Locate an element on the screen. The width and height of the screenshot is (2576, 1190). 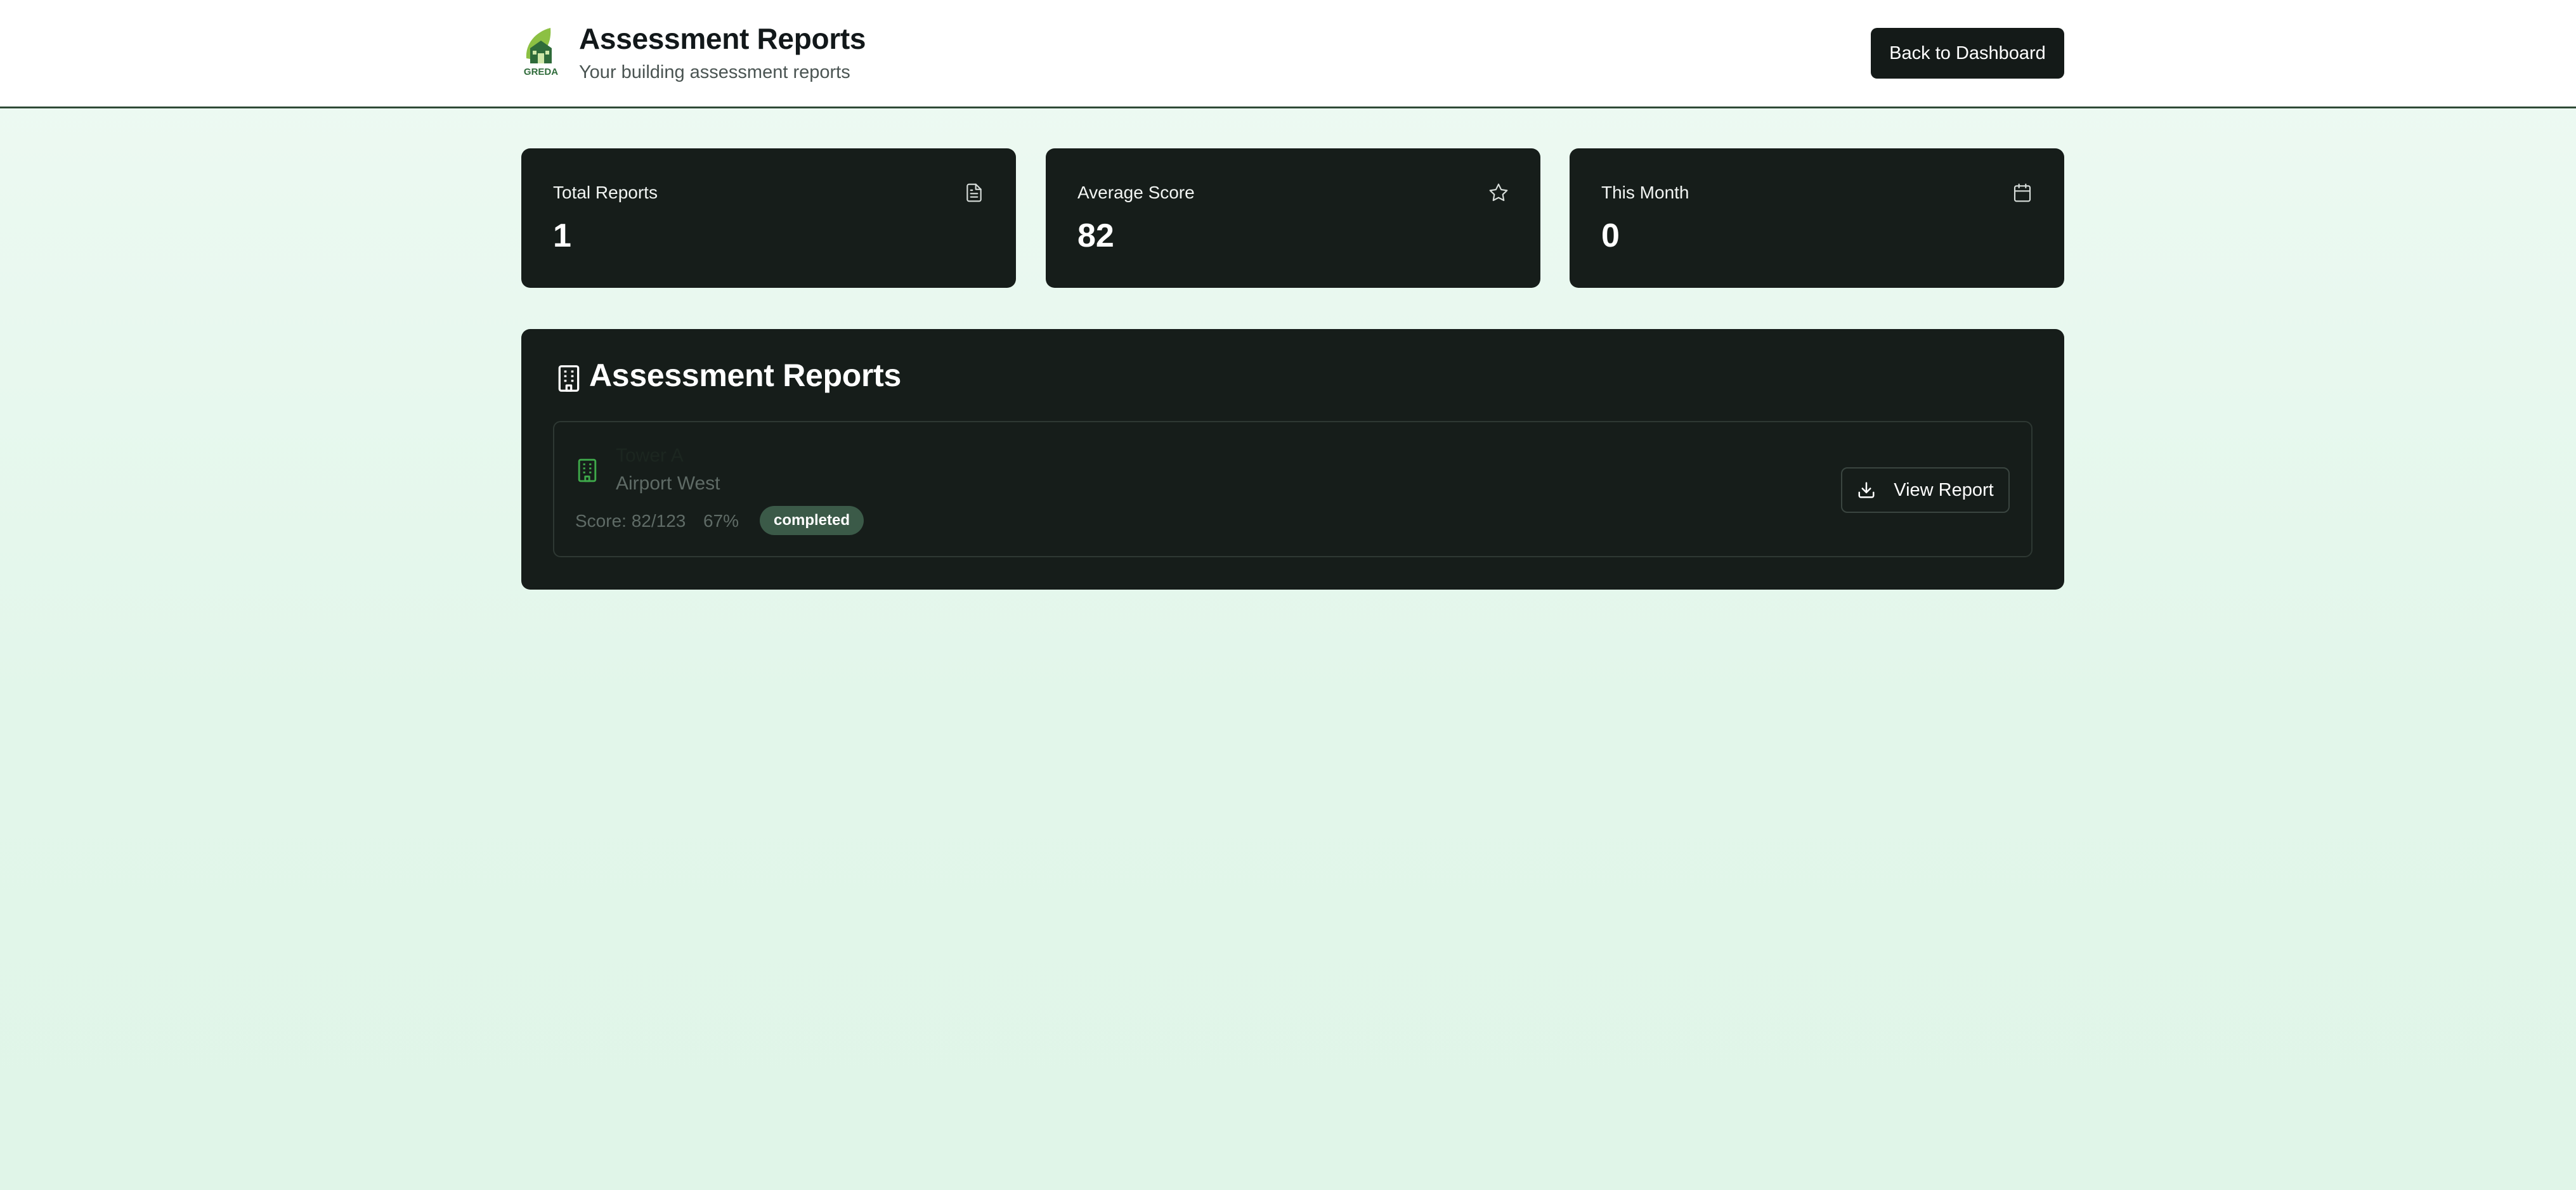
status-badge: completed is located at coordinates (812, 520).